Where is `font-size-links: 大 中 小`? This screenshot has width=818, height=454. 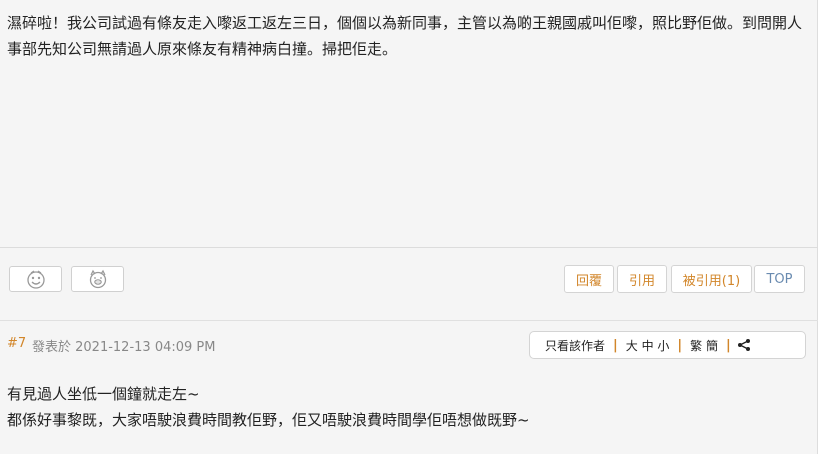 font-size-links: 大 中 小 is located at coordinates (648, 345).